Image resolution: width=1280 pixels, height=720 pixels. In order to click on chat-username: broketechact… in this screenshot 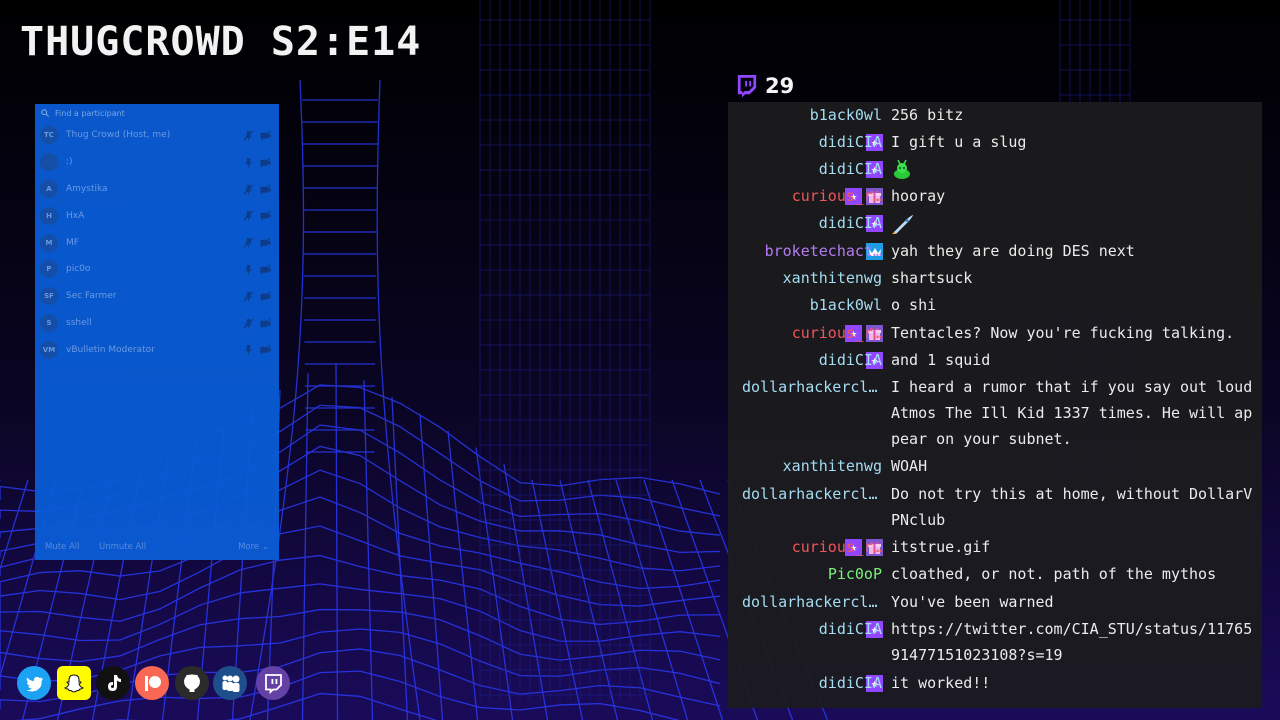, I will do `click(812, 251)`.